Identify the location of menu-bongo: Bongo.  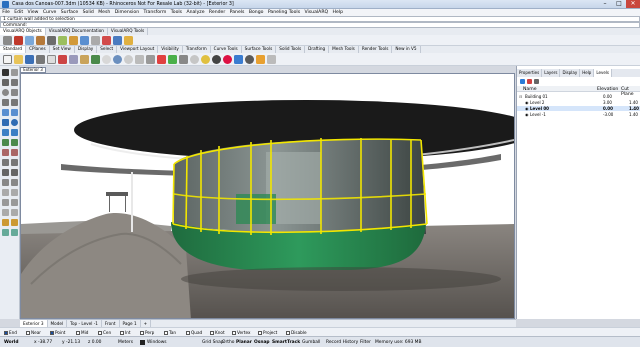
(256, 12).